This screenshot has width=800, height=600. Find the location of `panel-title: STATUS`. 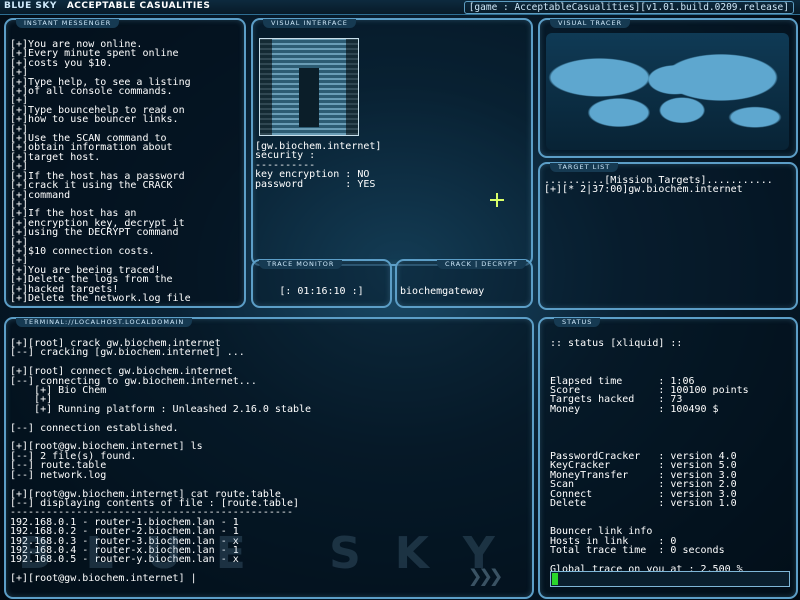

panel-title: STATUS is located at coordinates (577, 322).